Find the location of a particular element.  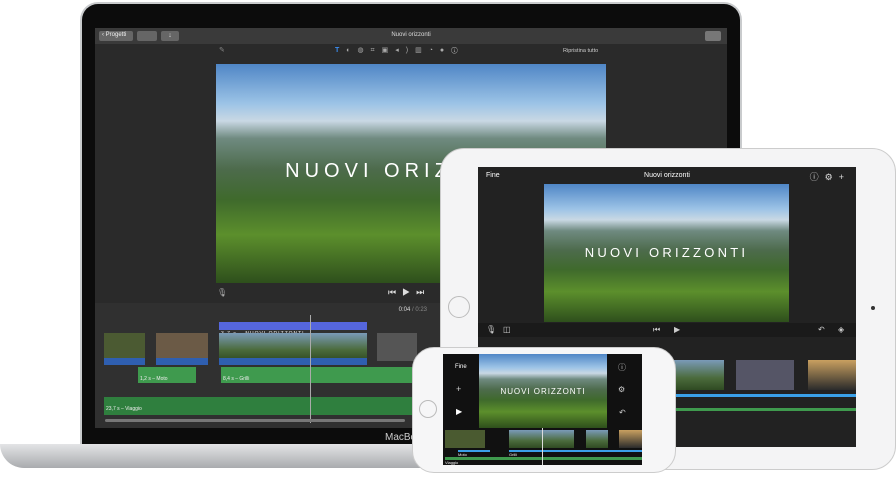

ipad-viewer: NUOVI ORIZZONTI is located at coordinates (666, 253).